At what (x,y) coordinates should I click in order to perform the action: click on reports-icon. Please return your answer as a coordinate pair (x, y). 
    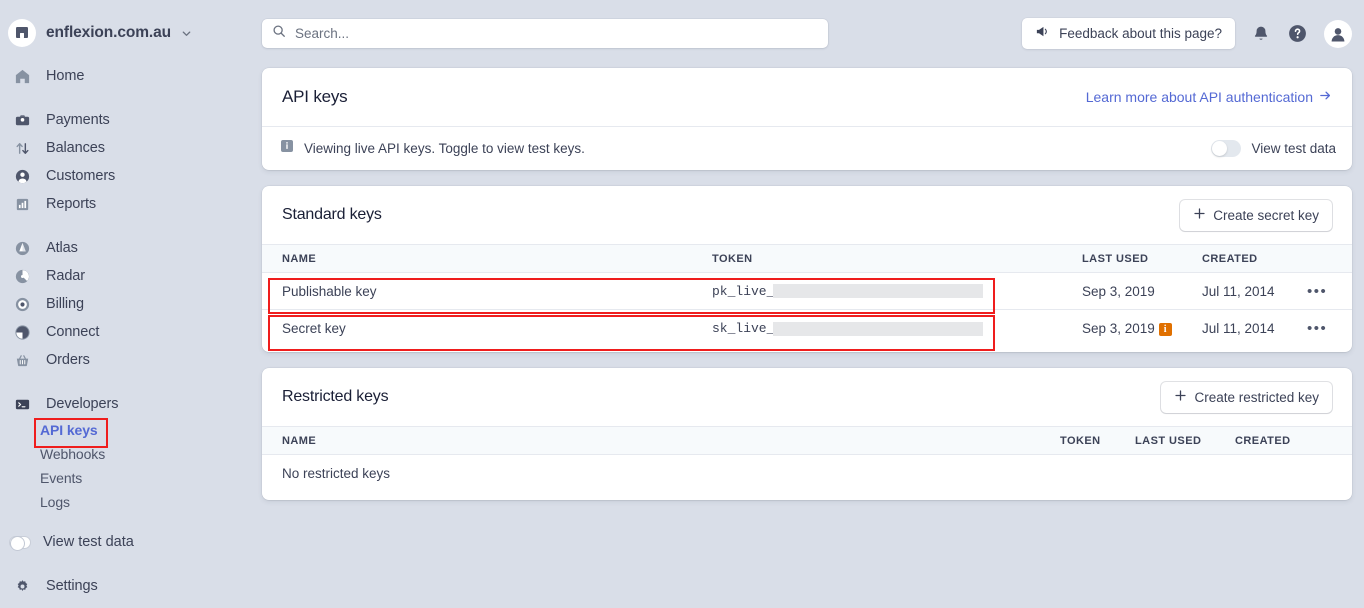
    Looking at the image, I should click on (22, 204).